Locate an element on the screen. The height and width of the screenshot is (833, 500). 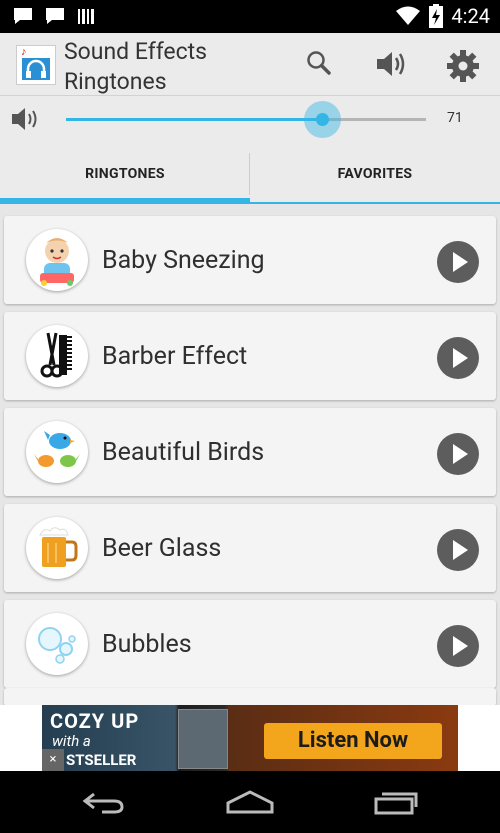
ringtone-item: Baby Sneezing is located at coordinates (250, 260).